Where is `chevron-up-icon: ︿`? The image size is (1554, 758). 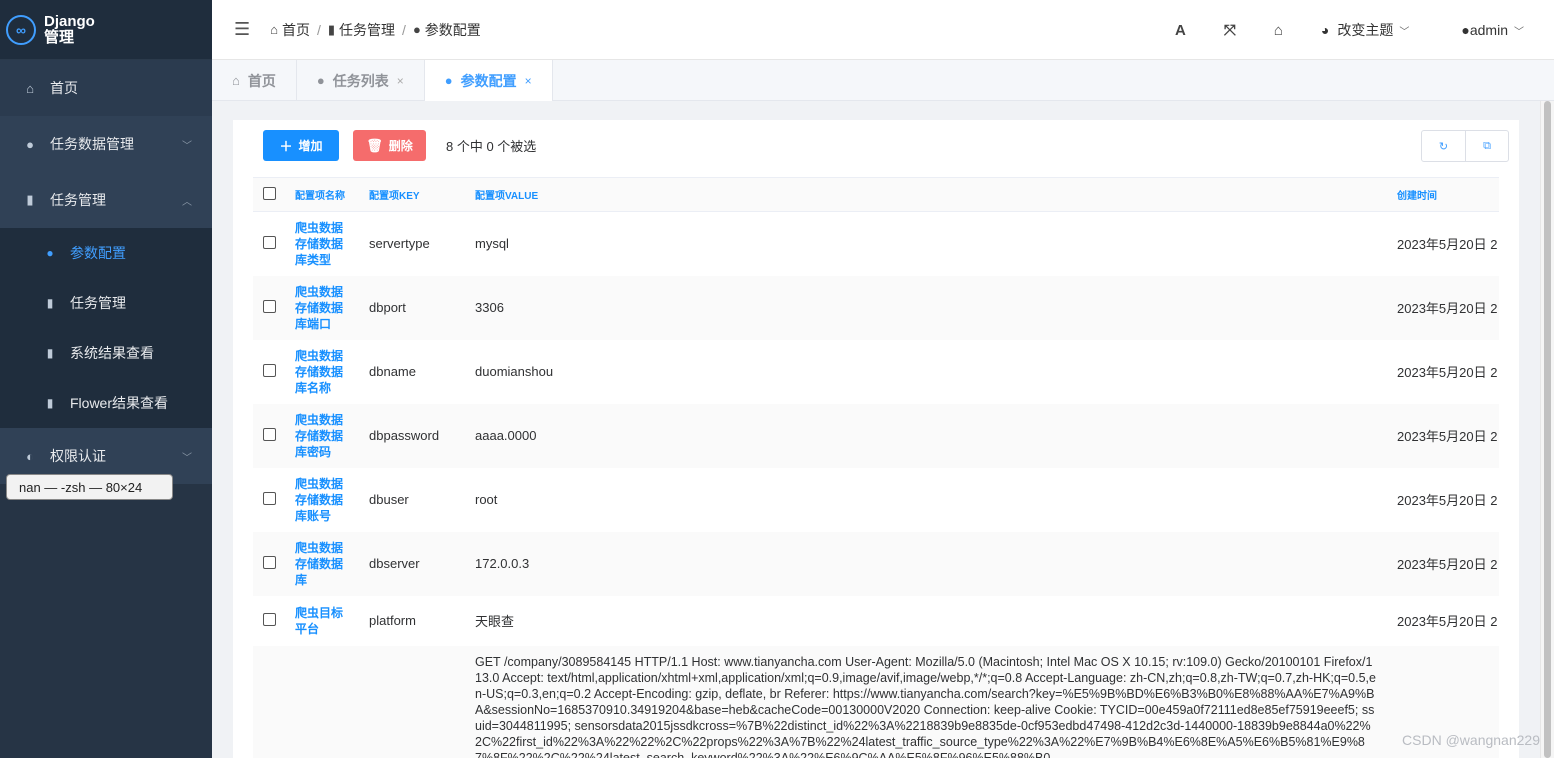
chevron-up-icon: ︿ is located at coordinates (187, 202).